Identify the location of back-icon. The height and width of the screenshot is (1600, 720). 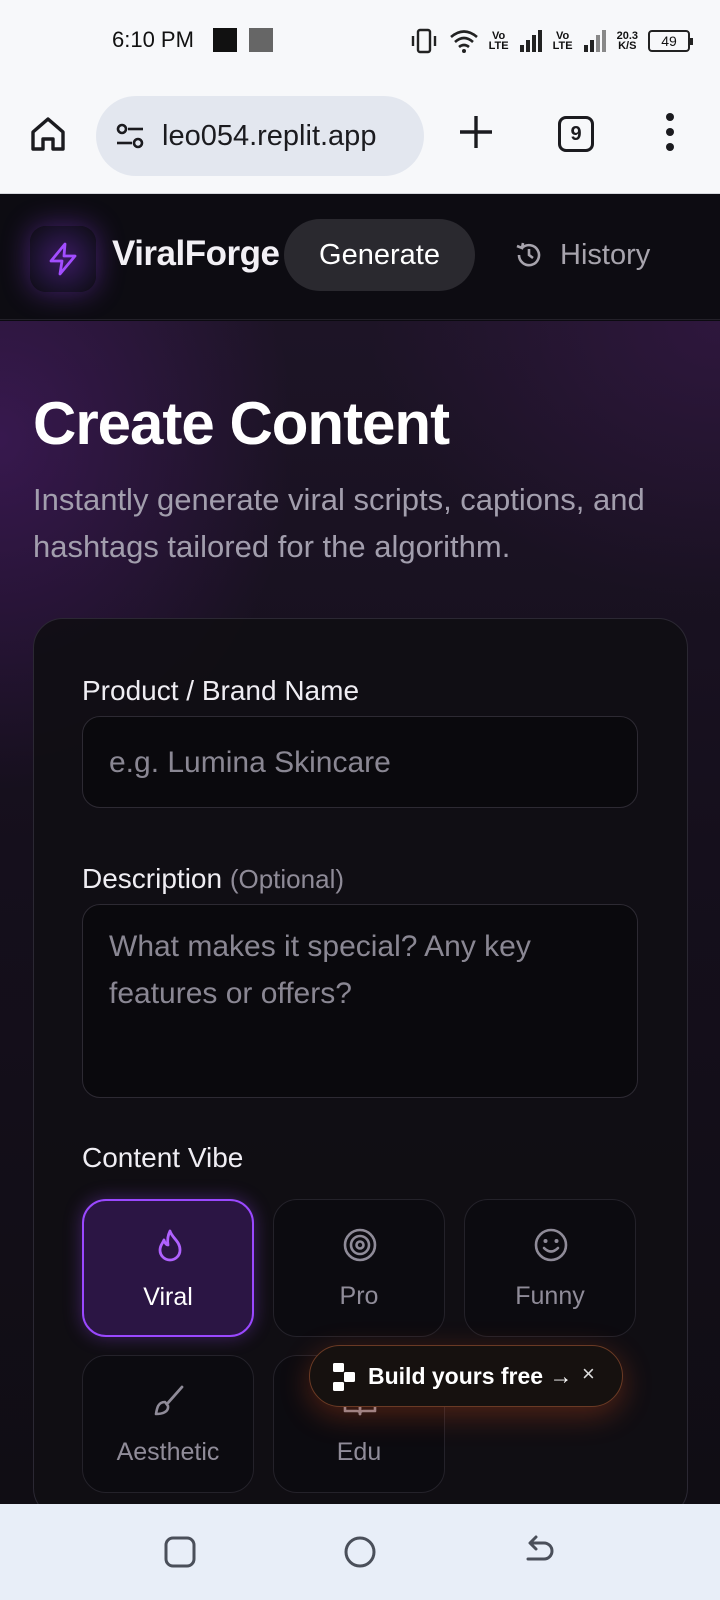
(540, 1552).